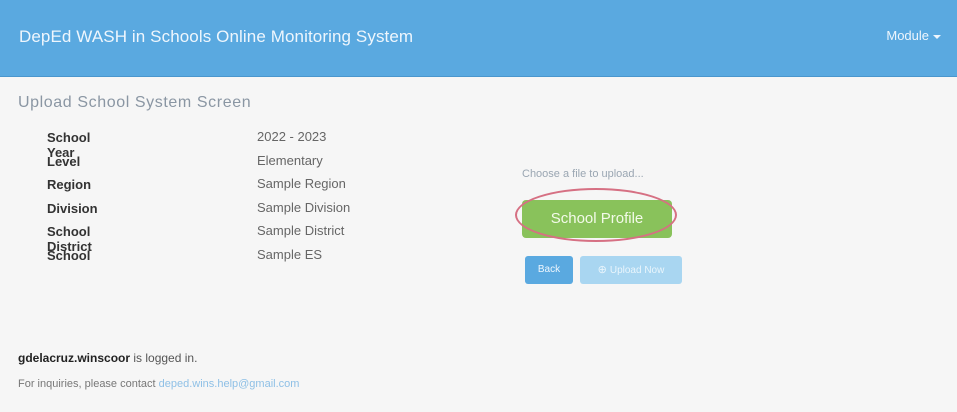  I want to click on info-value: Sample Division, so click(304, 207).